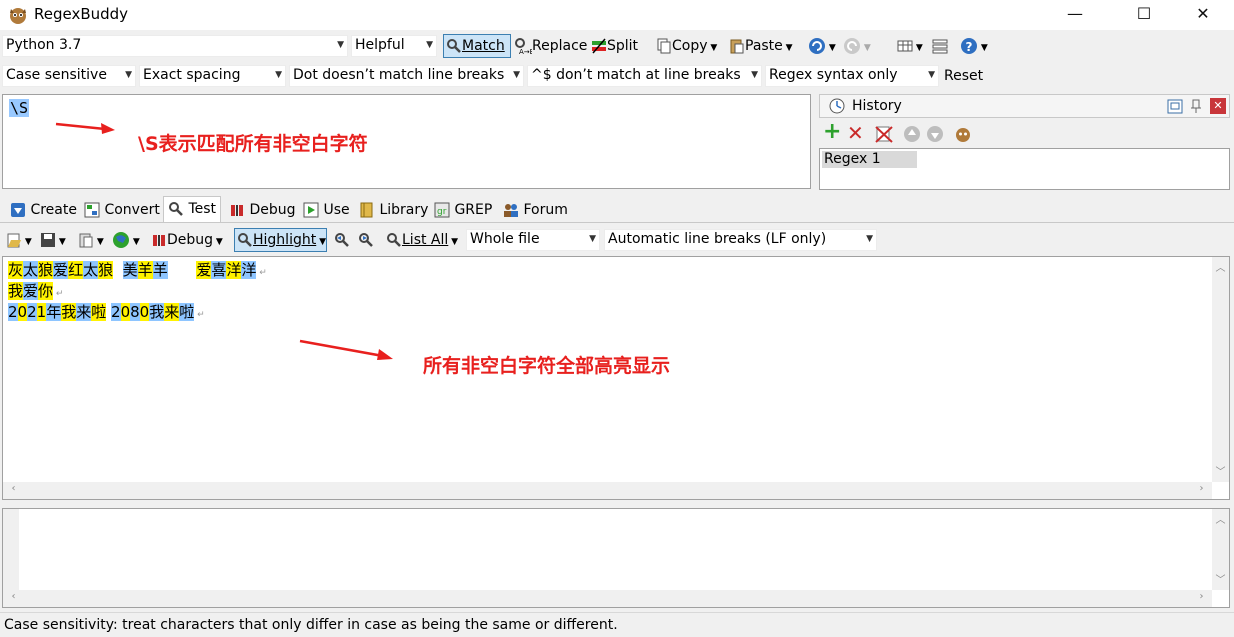  Describe the element at coordinates (44, 45) in the screenshot. I see `flavor-value: Python 3.7` at that location.